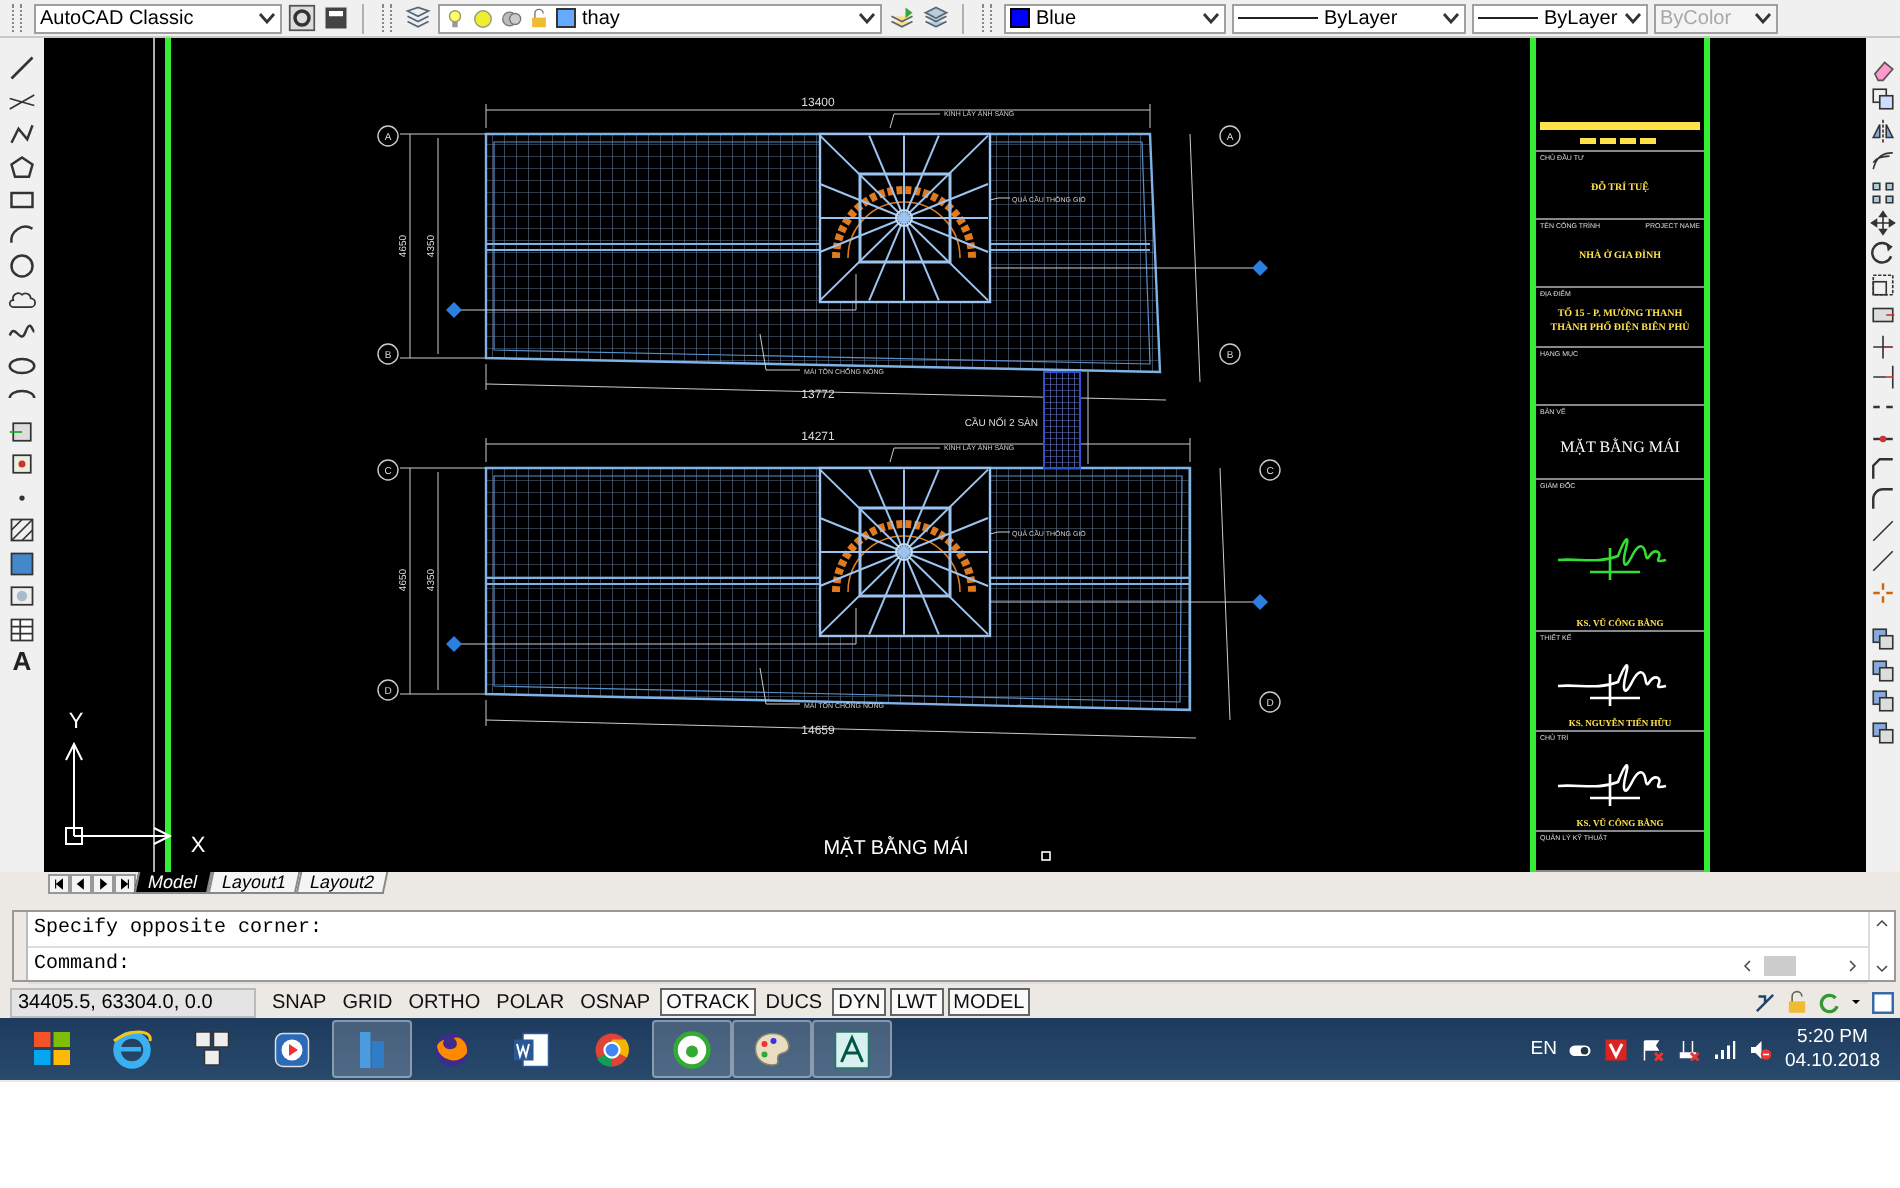  Describe the element at coordinates (1760, 1049) in the screenshot. I see `volume-muted-icon` at that location.